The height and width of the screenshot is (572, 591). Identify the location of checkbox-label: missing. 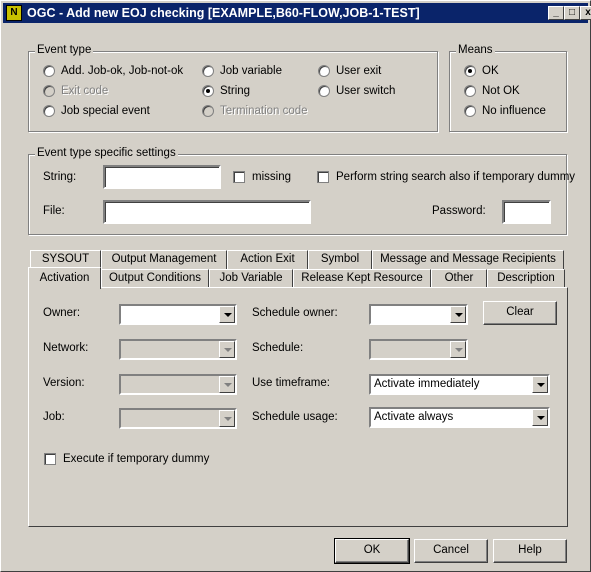
(271, 177).